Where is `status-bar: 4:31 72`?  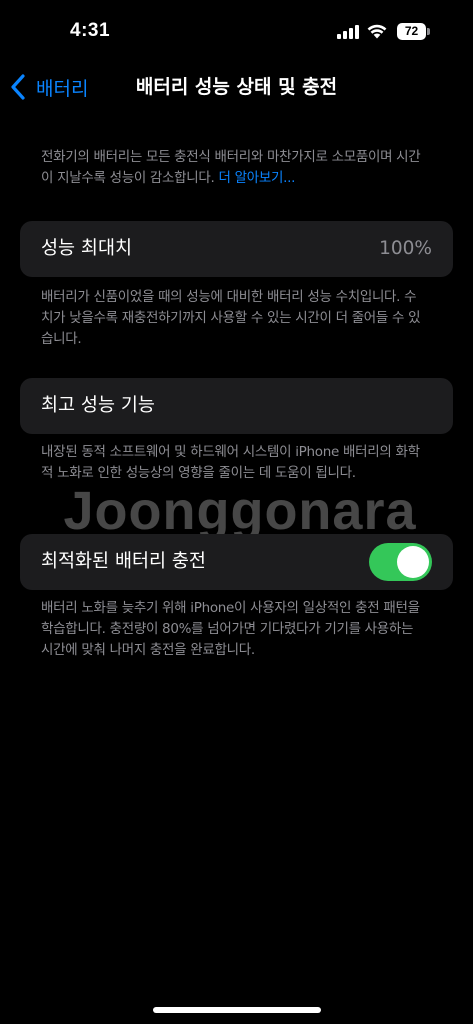
status-bar: 4:31 72 is located at coordinates (236, 30).